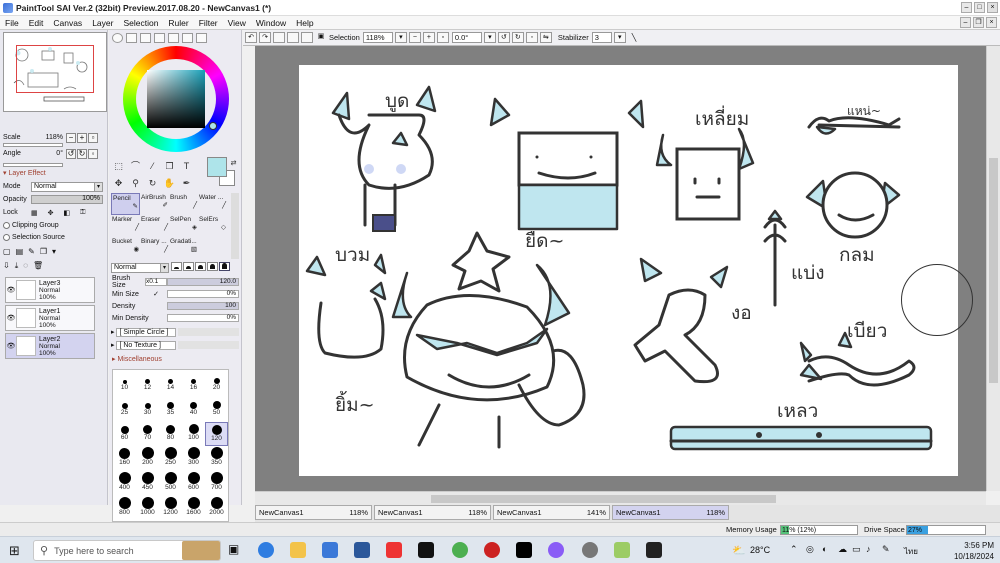  Describe the element at coordinates (590, 550) in the screenshot. I see `app-icon-gray` at that location.